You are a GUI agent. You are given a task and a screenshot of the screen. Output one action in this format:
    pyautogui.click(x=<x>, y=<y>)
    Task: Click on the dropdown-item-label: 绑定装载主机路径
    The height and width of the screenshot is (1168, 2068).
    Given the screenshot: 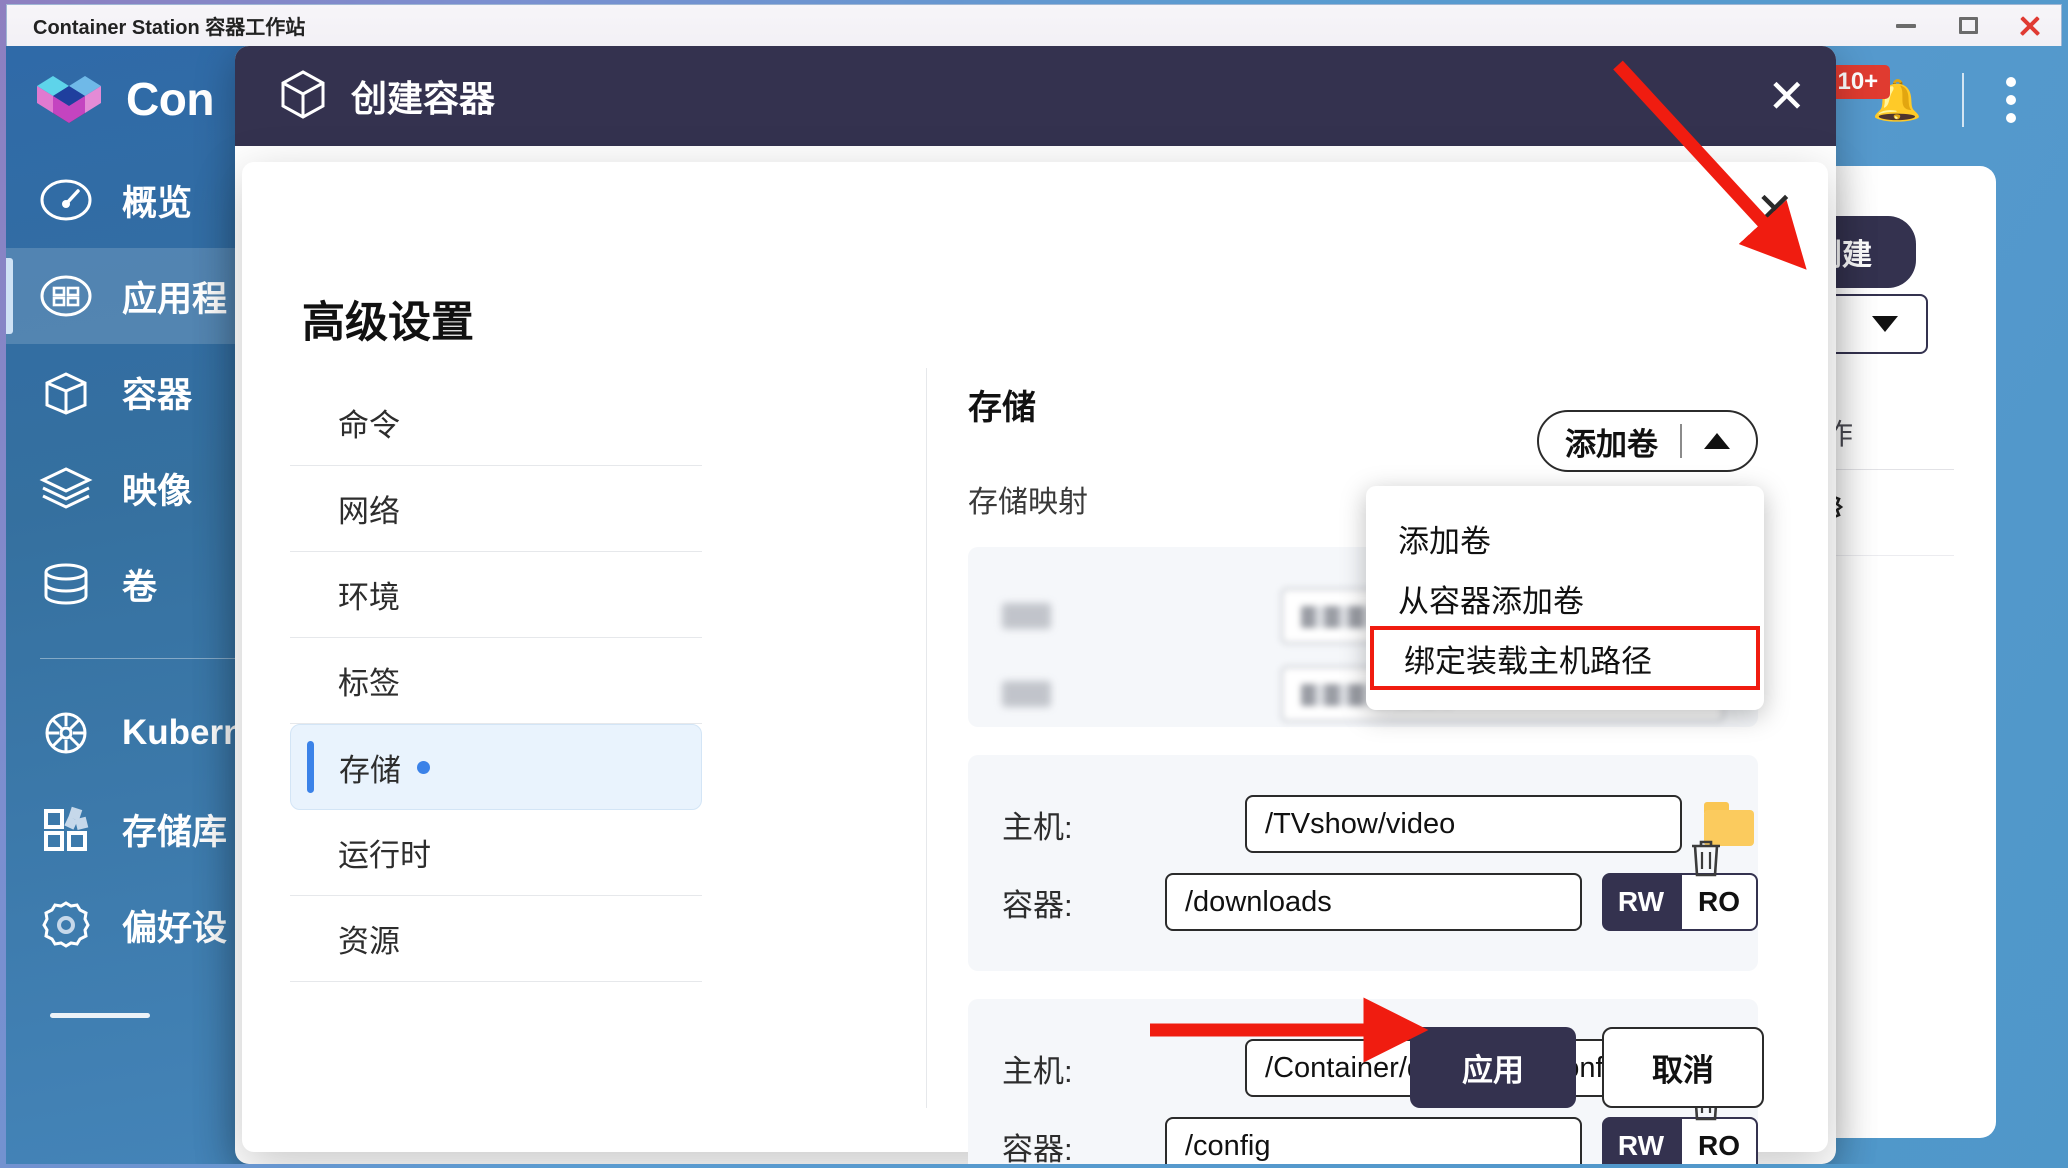 What is the action you would take?
    pyautogui.click(x=1528, y=661)
    